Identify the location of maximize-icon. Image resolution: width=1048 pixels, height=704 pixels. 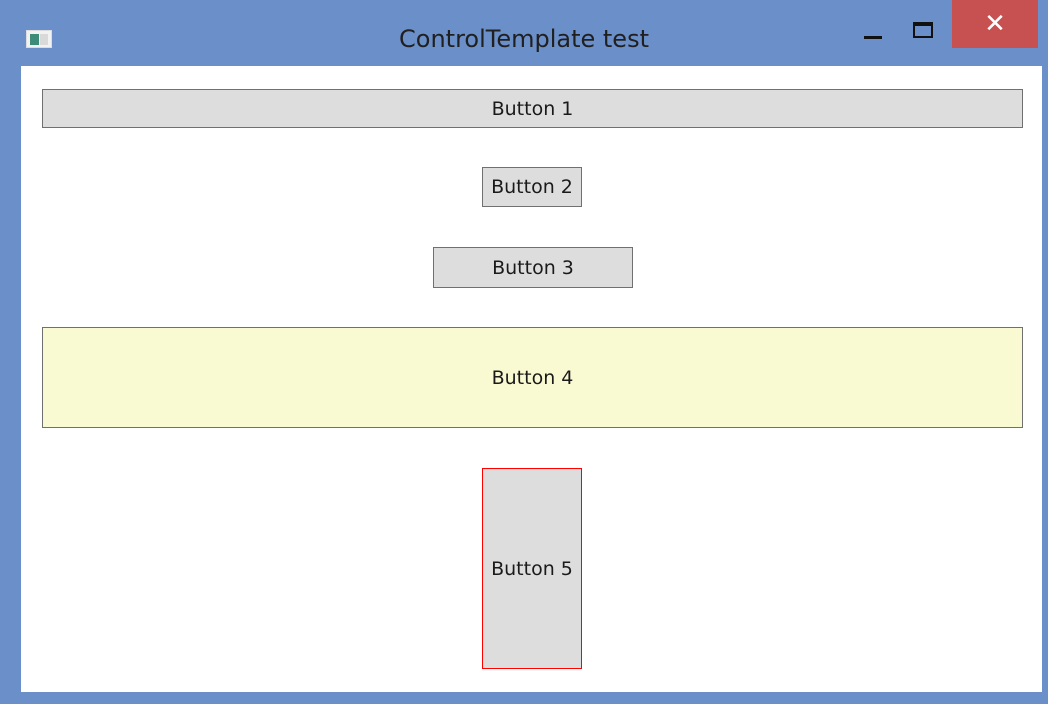
(923, 30).